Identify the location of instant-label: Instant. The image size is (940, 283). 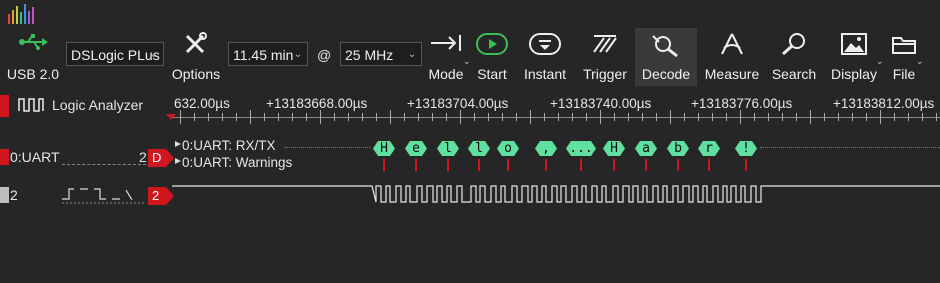
(545, 74).